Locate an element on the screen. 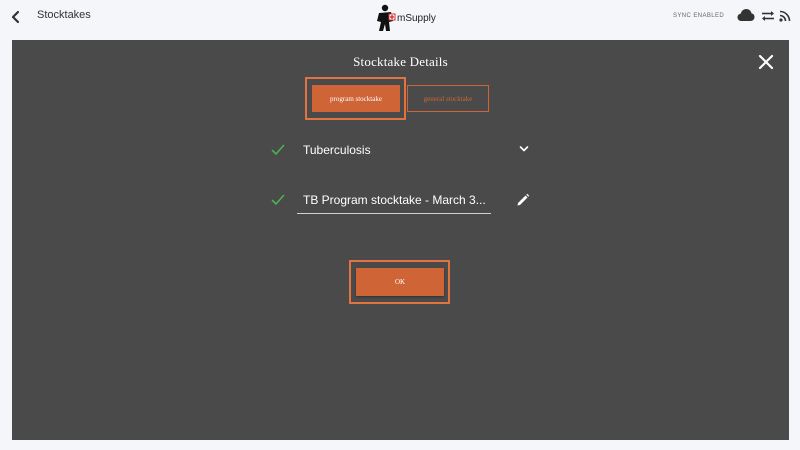 Image resolution: width=800 pixels, height=450 pixels. rss-icon is located at coordinates (785, 16).